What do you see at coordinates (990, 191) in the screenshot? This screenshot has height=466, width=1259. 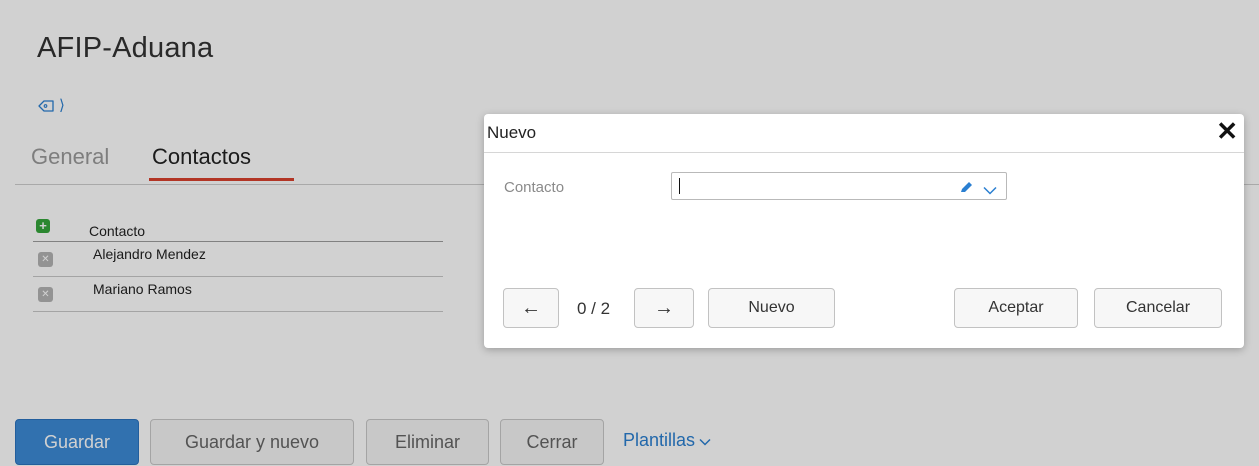 I see `chevron-down-icon` at bounding box center [990, 191].